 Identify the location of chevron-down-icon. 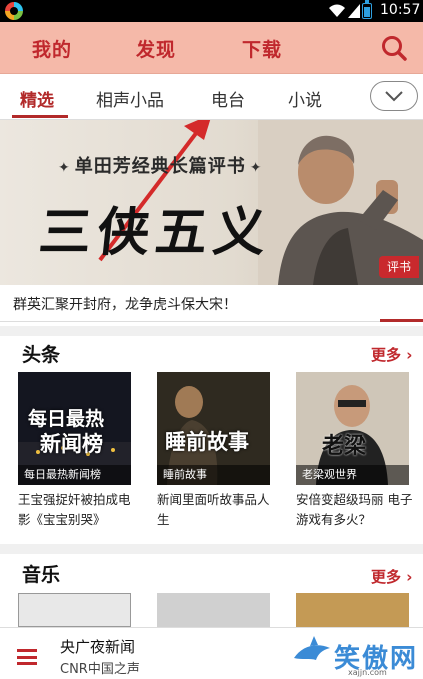
(394, 96).